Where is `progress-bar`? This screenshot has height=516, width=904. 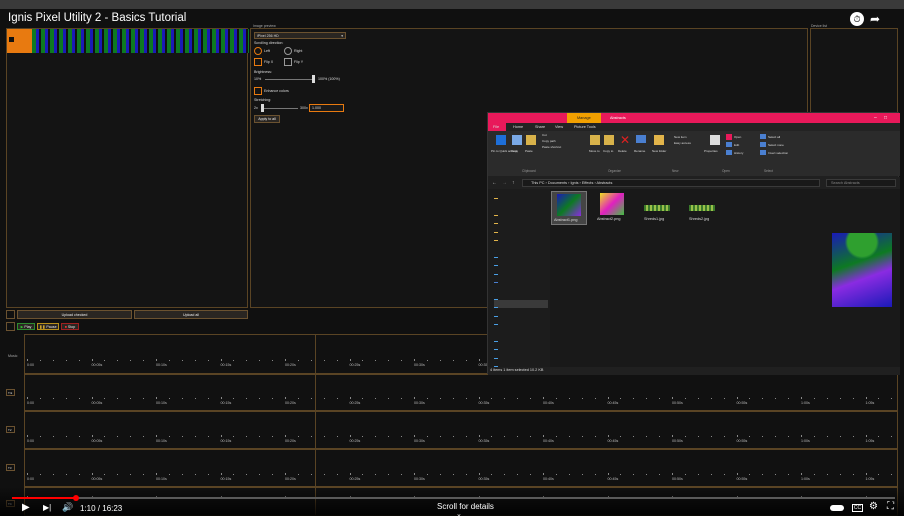
progress-bar is located at coordinates (453, 498).